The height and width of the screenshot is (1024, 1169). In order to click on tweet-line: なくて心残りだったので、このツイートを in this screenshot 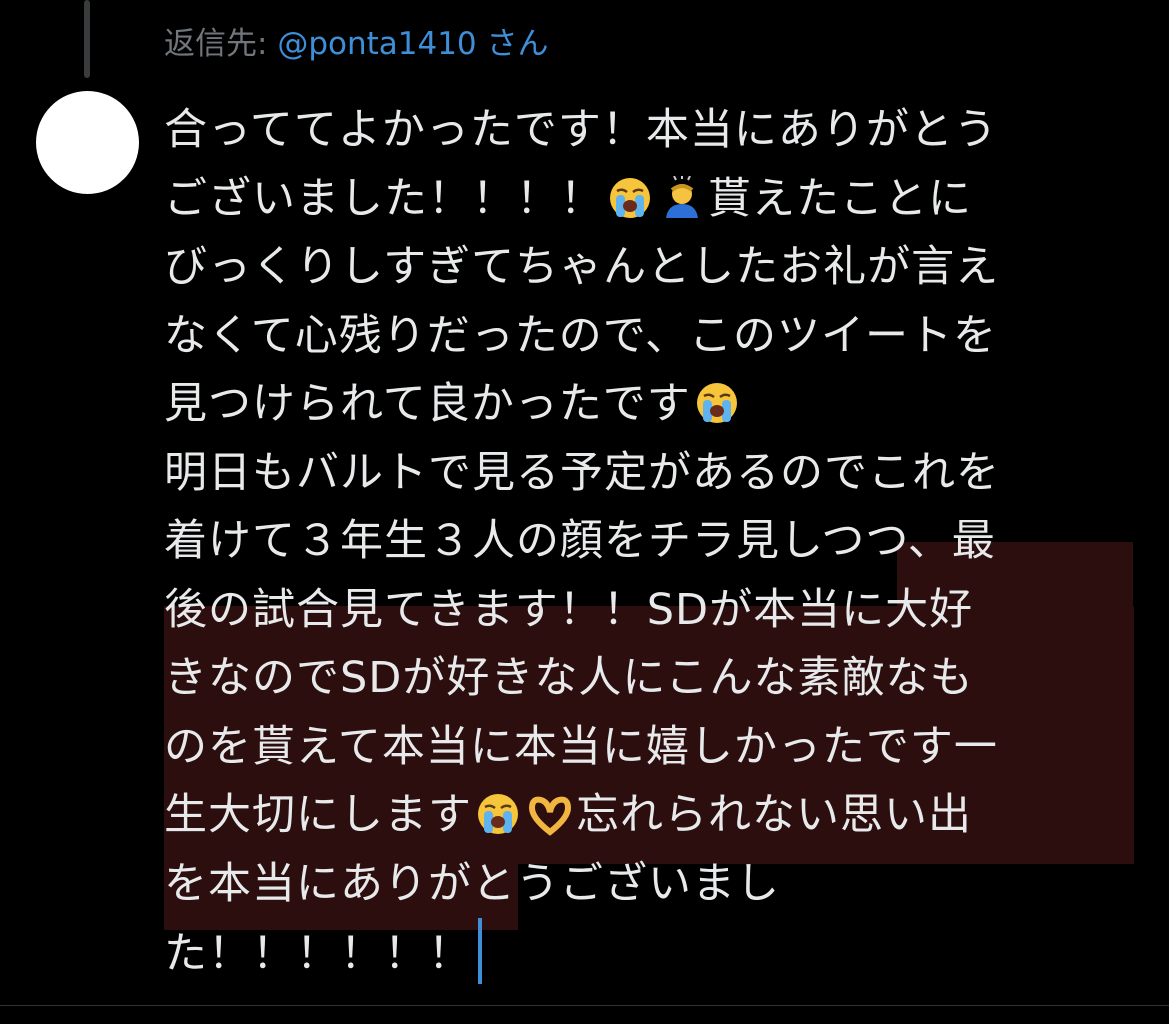, I will do `click(580, 335)`.